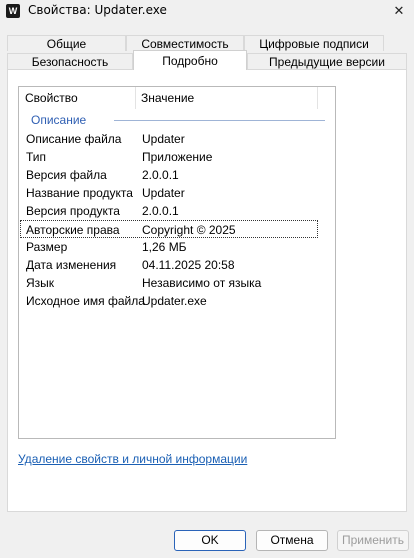 This screenshot has height=558, width=414. I want to click on column-header-property: Свойство, so click(77, 98).